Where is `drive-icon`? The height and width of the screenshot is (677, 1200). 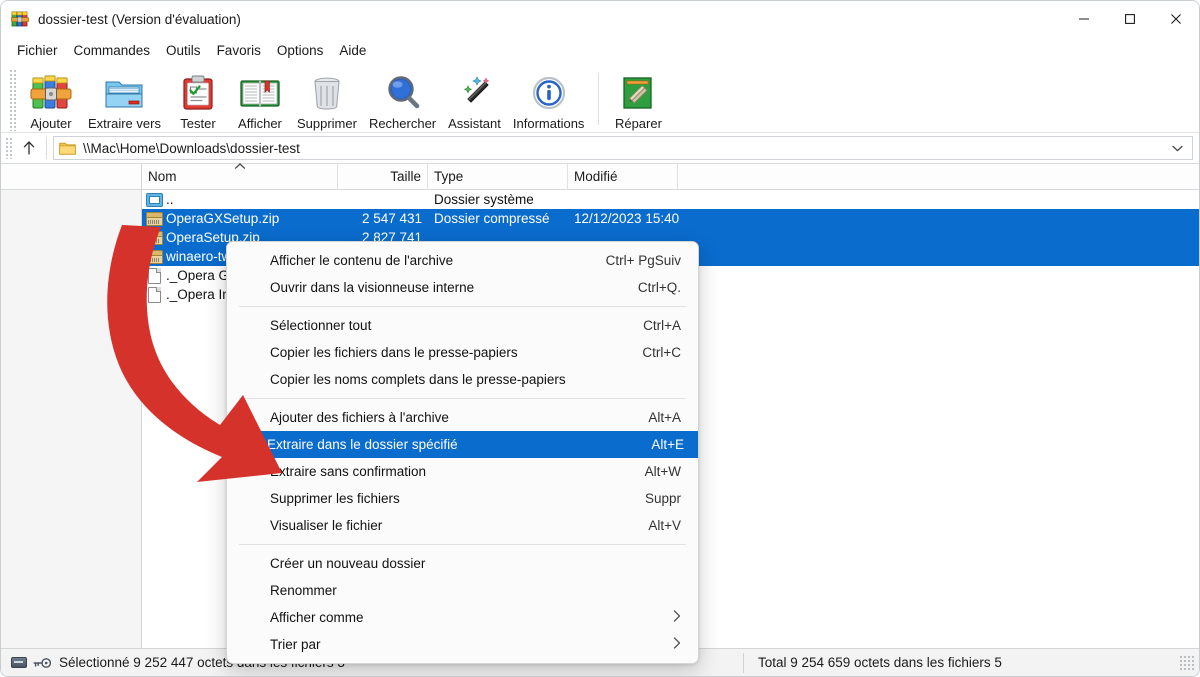 drive-icon is located at coordinates (19, 662).